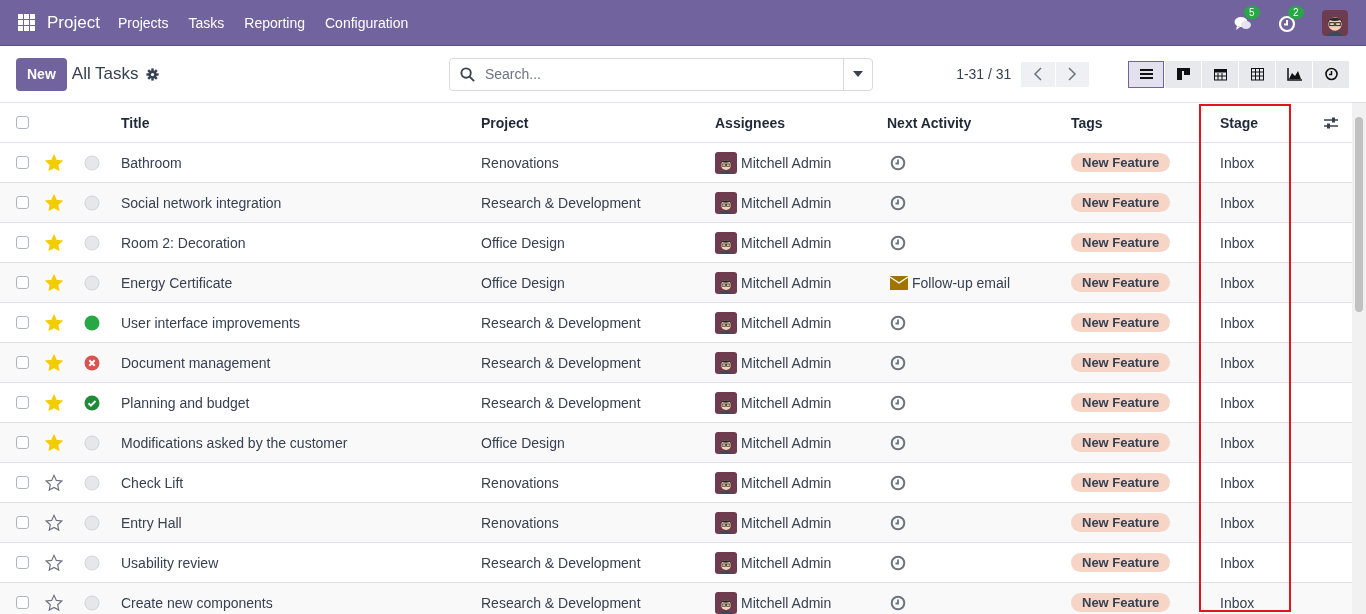 The width and height of the screenshot is (1366, 614). What do you see at coordinates (367, 22) in the screenshot?
I see `menu-item: Configuration` at bounding box center [367, 22].